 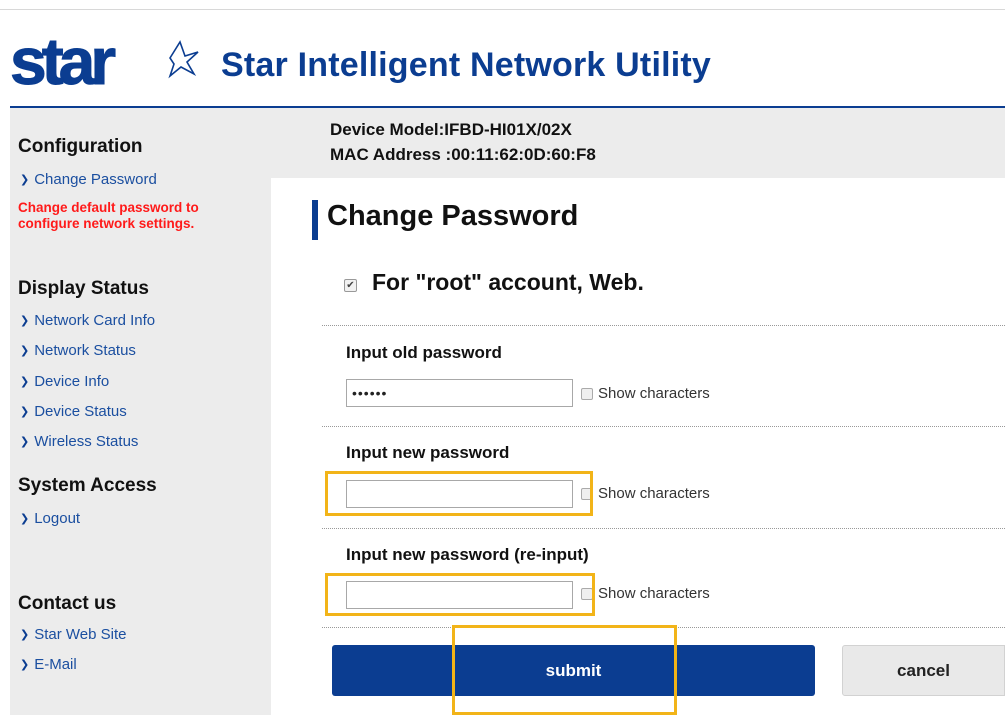 What do you see at coordinates (350, 285) in the screenshot?
I see `account-checkbox: ✔` at bounding box center [350, 285].